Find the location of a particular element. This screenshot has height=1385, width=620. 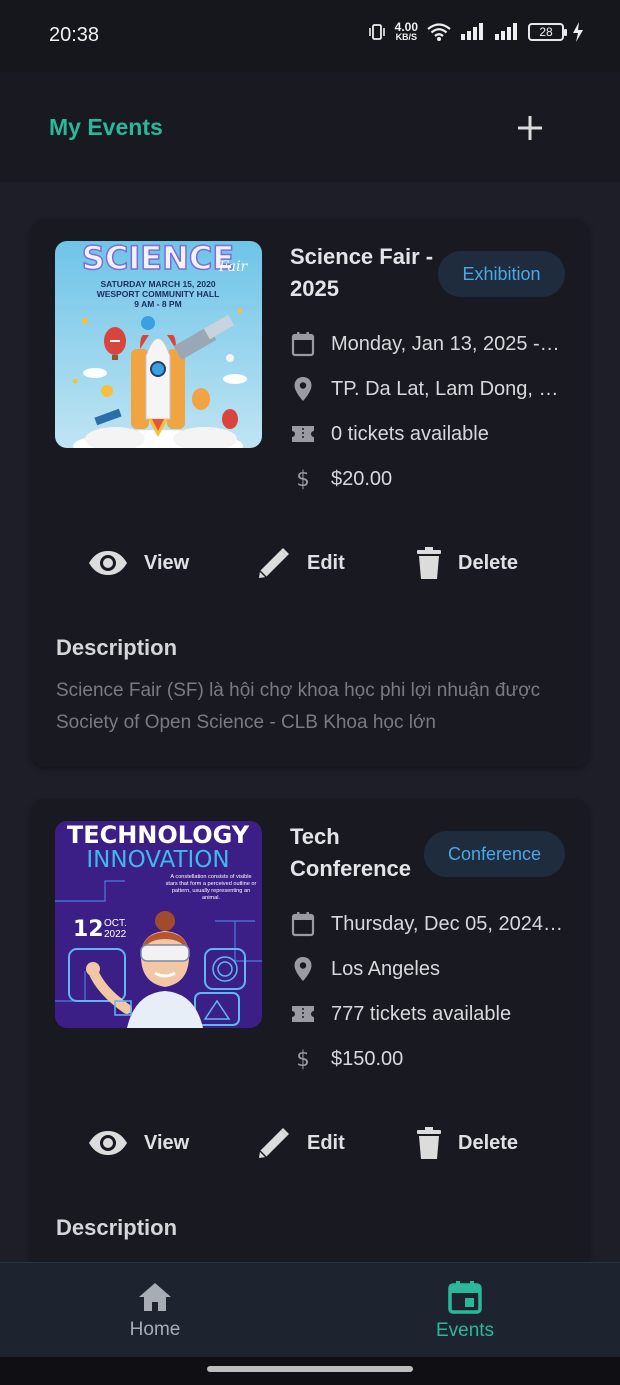

vibrate-icon is located at coordinates (376, 32).